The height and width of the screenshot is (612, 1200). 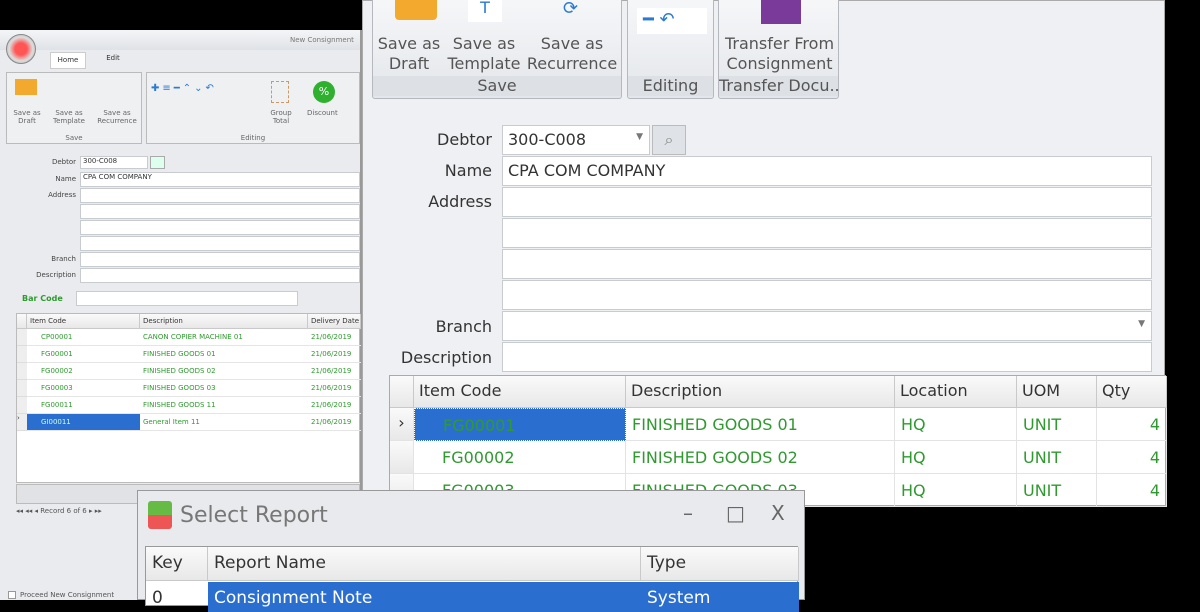 What do you see at coordinates (720, 597) in the screenshot?
I see `report-type: System` at bounding box center [720, 597].